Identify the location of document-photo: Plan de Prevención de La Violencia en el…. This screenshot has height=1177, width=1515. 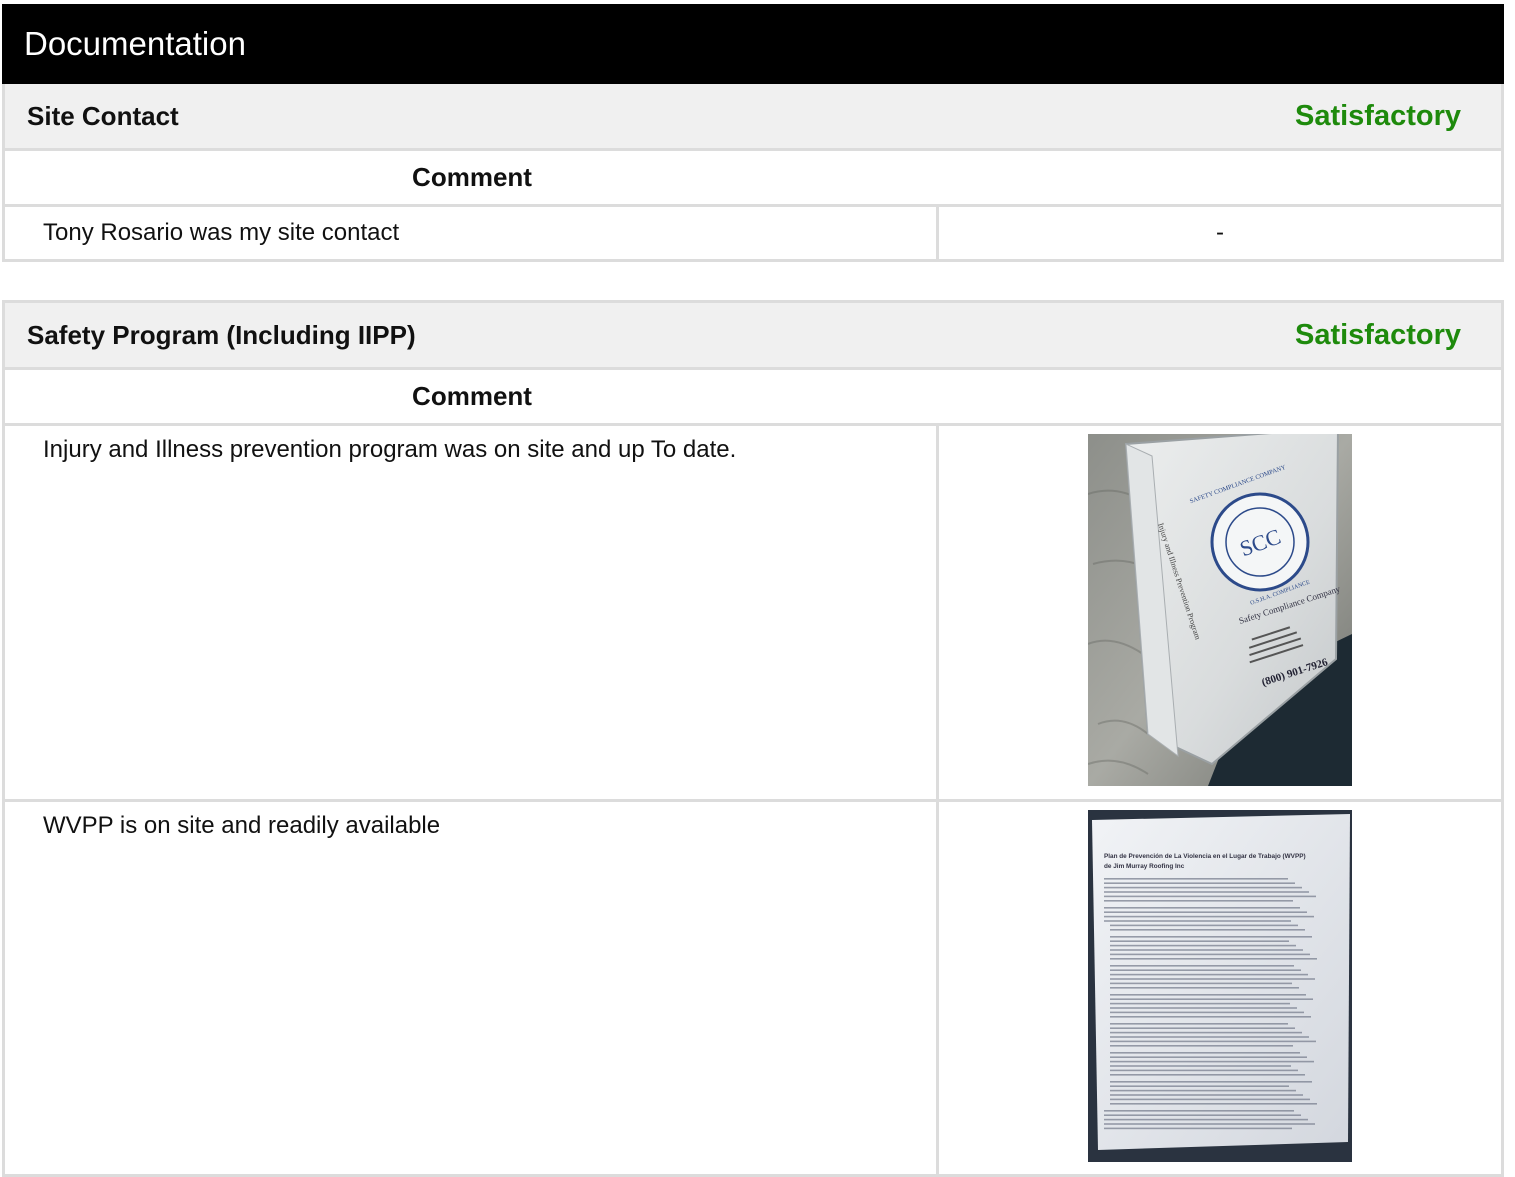
(1220, 986).